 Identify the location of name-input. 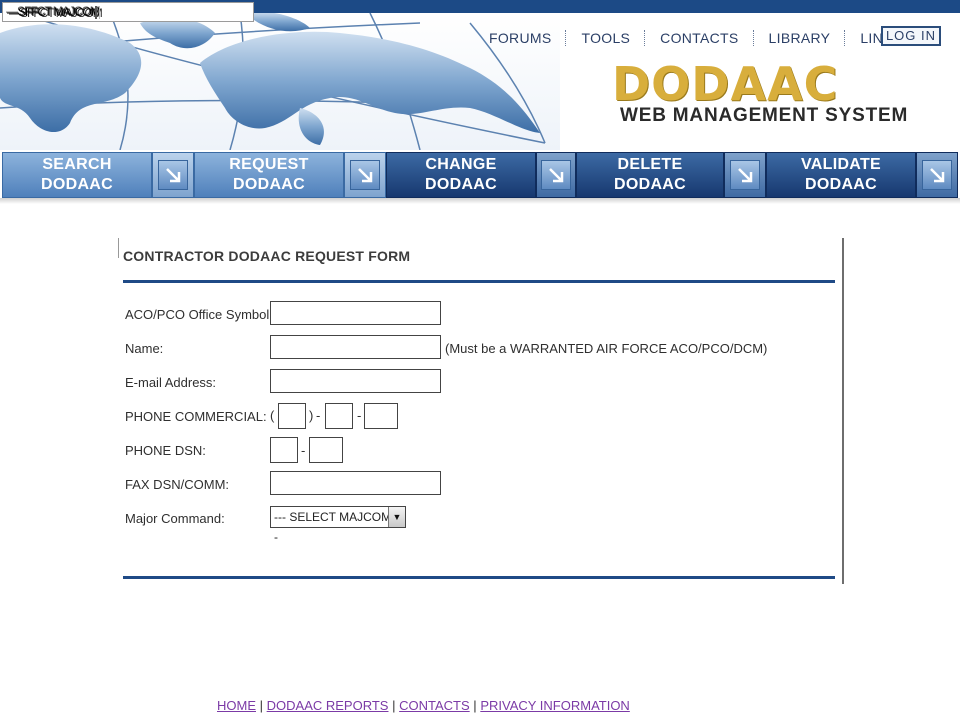
(355, 347).